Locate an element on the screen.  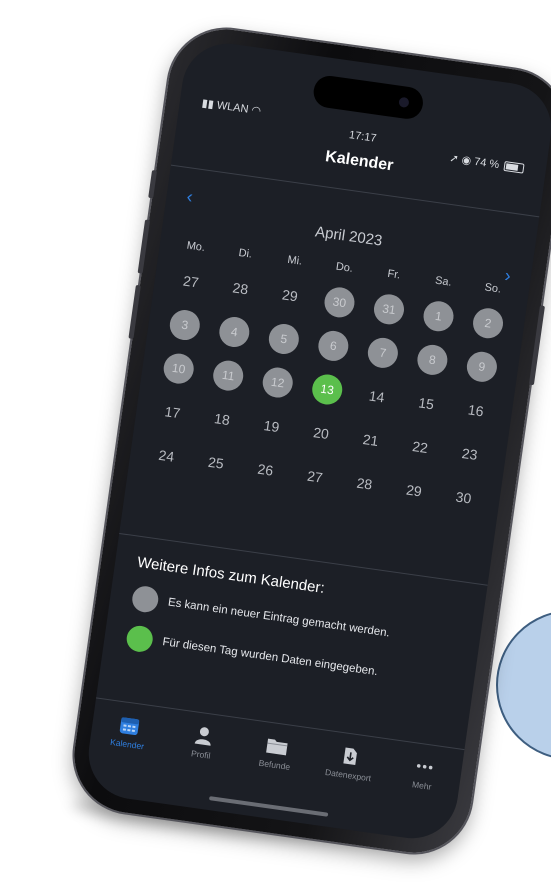
calendar-day: 22 is located at coordinates (420, 447).